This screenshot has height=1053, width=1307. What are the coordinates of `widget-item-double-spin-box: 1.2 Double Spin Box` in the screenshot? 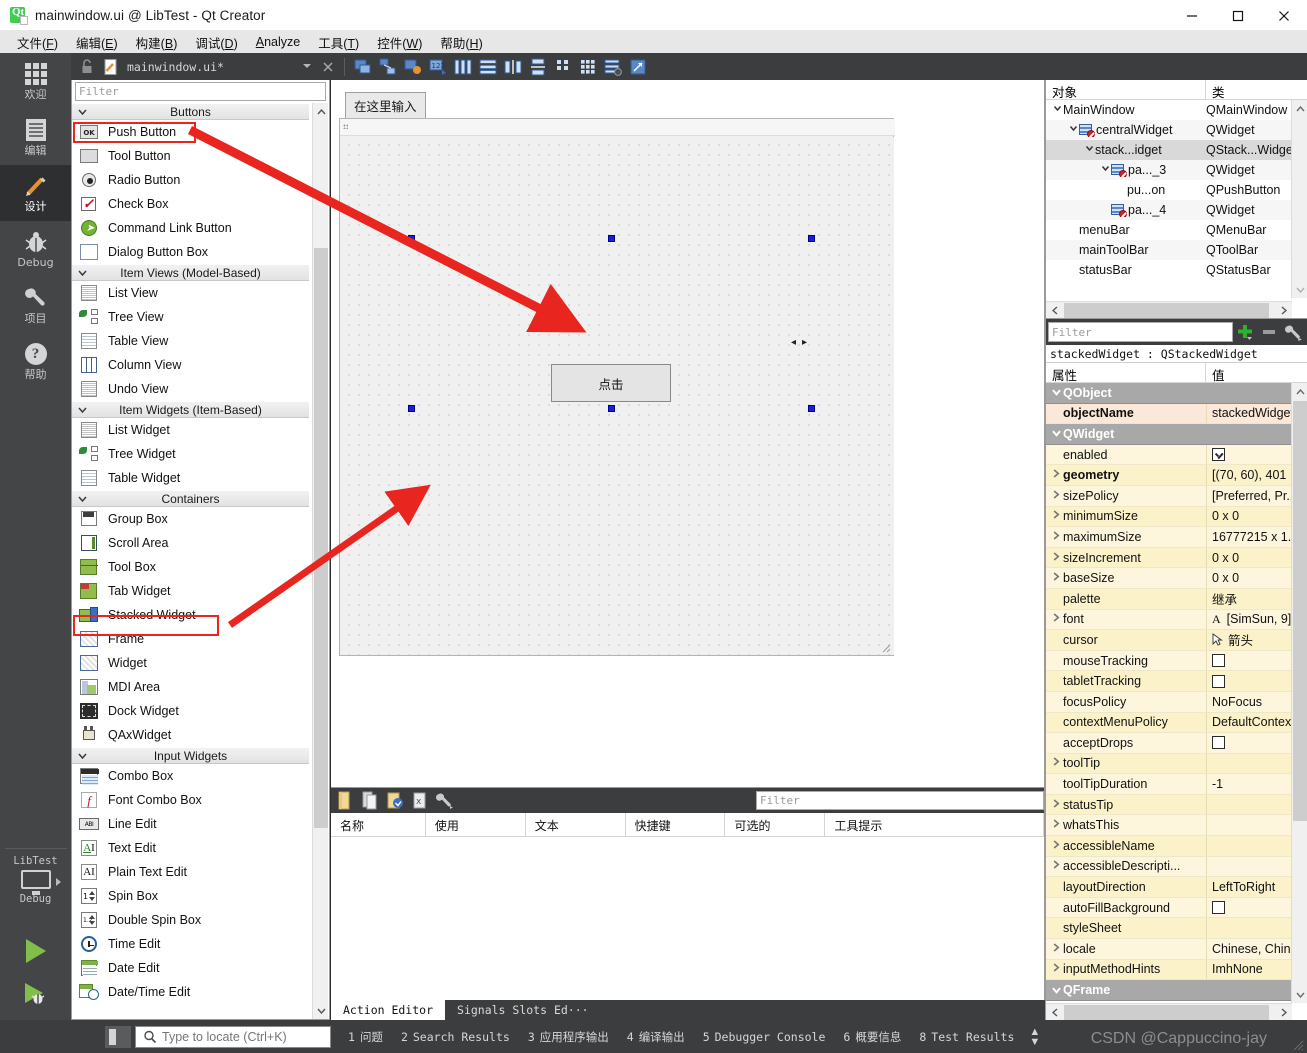 It's located at (190, 920).